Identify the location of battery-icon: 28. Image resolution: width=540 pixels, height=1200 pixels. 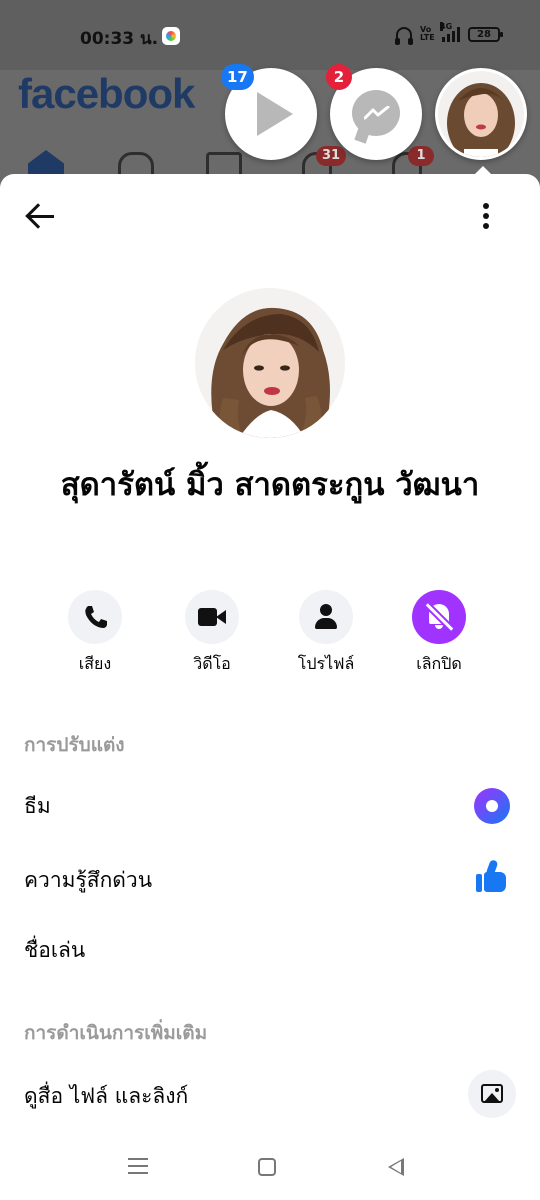
(485, 34).